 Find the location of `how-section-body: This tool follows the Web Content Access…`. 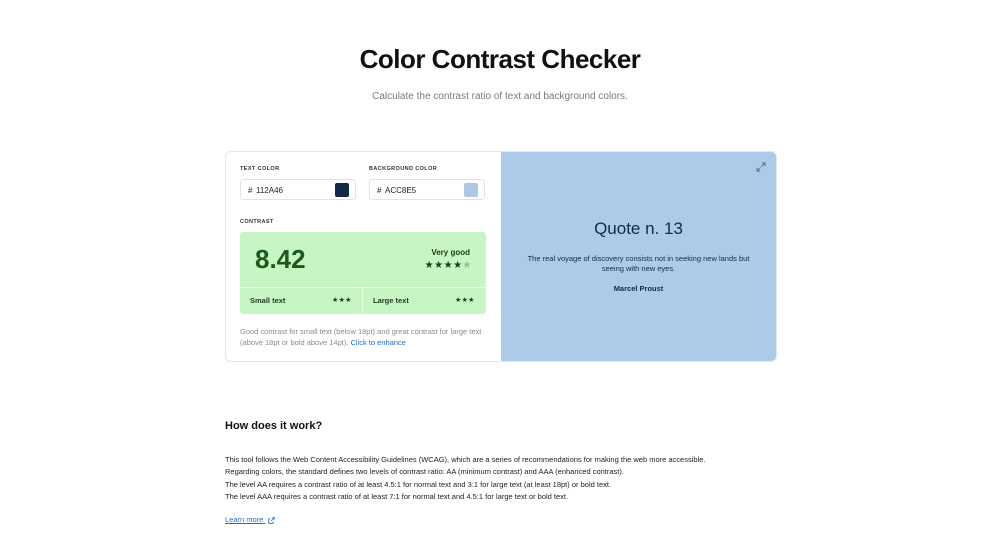

how-section-body: This tool follows the Web Content Access… is located at coordinates (465, 478).